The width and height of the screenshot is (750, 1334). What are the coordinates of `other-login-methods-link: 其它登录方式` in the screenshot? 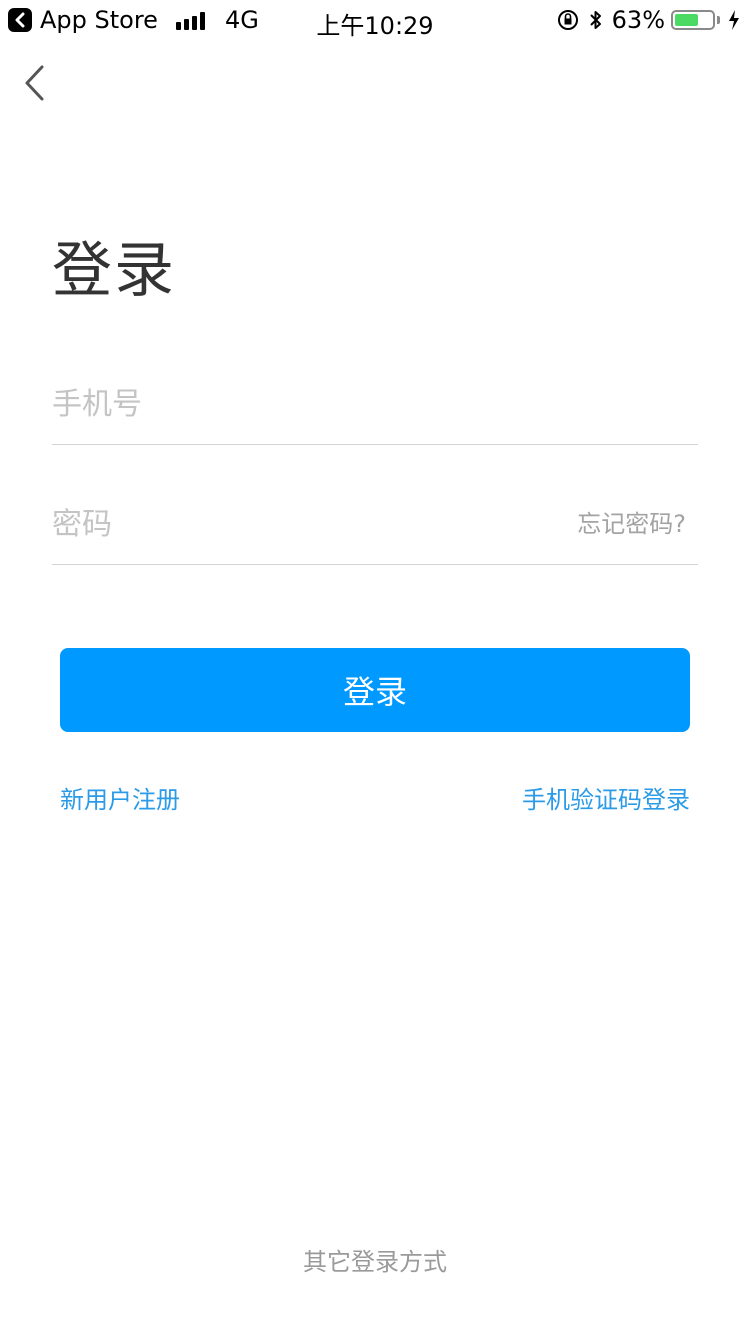 It's located at (375, 1259).